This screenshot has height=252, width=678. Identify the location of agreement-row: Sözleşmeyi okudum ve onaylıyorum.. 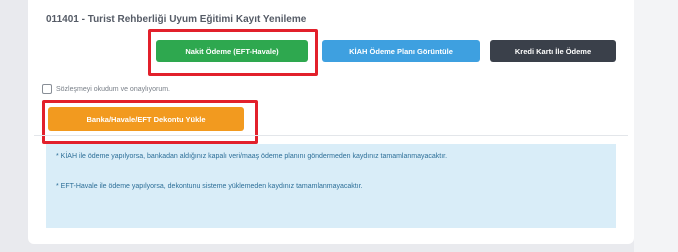
(106, 89).